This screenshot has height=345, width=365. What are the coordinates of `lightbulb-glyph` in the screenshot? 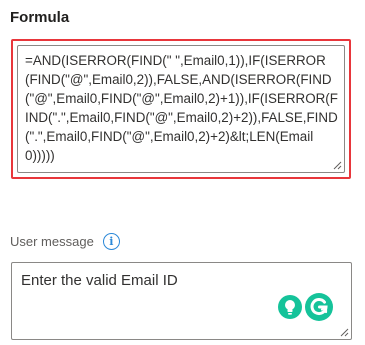 It's located at (290, 307).